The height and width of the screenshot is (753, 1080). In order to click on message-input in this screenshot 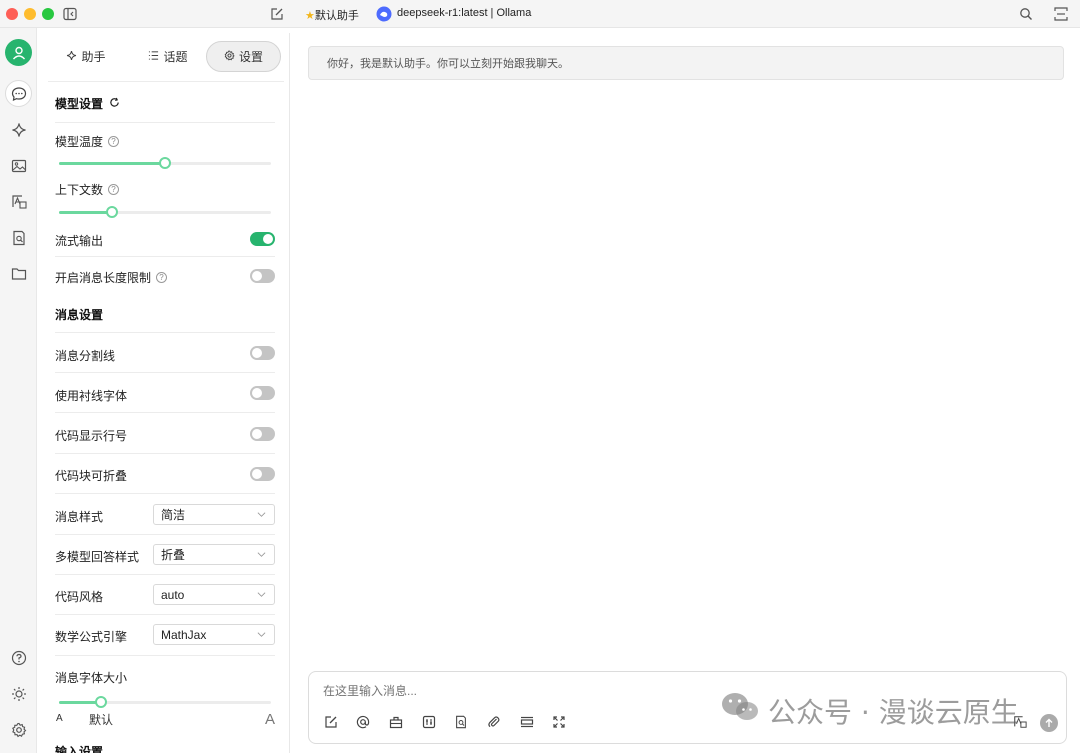, I will do `click(473, 691)`.